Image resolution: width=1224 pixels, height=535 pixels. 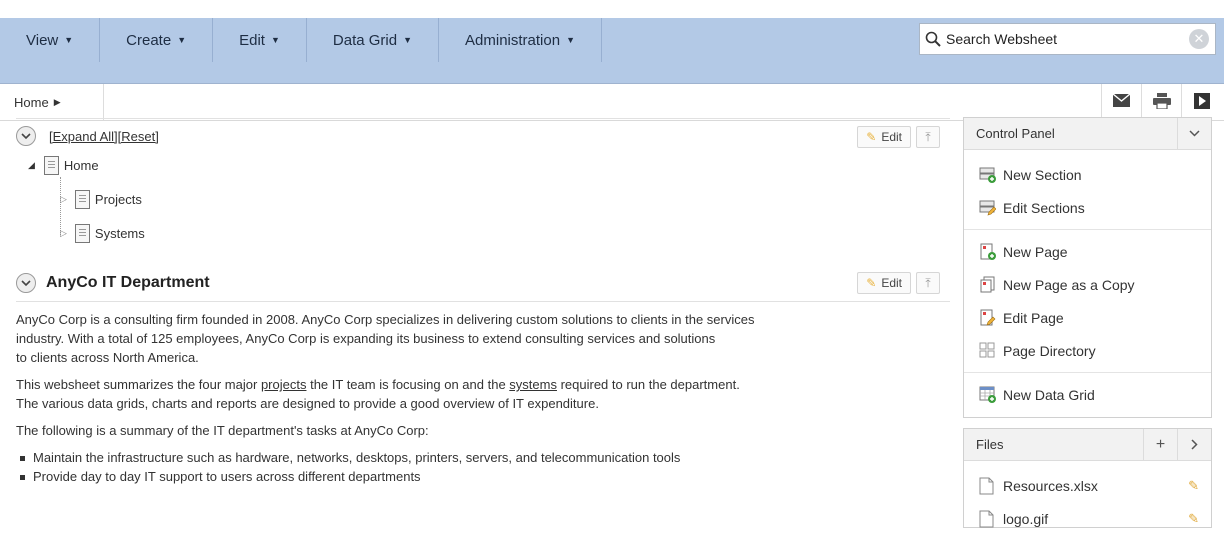 I want to click on projects-link: projects, so click(x=284, y=384).